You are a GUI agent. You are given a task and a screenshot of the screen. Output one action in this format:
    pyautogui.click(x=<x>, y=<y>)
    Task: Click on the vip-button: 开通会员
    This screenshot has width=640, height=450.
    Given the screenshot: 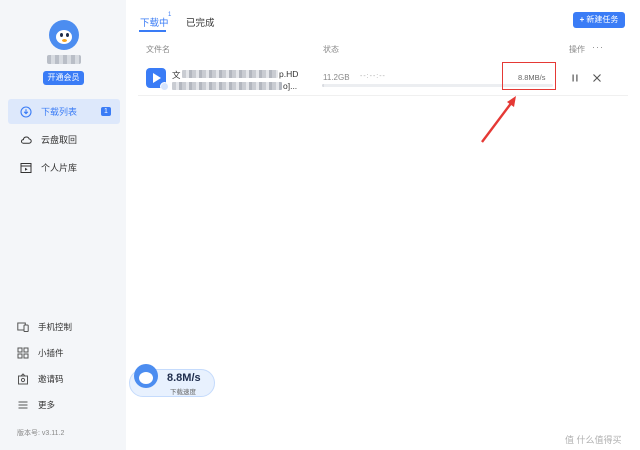 What is the action you would take?
    pyautogui.click(x=63, y=78)
    